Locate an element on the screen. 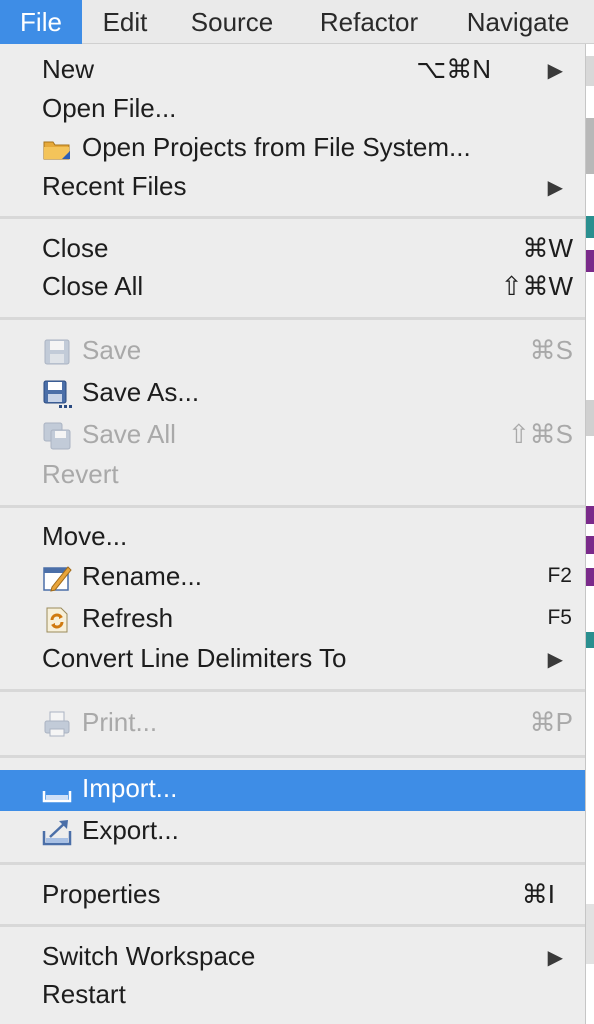 This screenshot has height=1024, width=594. menu-item-label: Restart is located at coordinates (84, 994).